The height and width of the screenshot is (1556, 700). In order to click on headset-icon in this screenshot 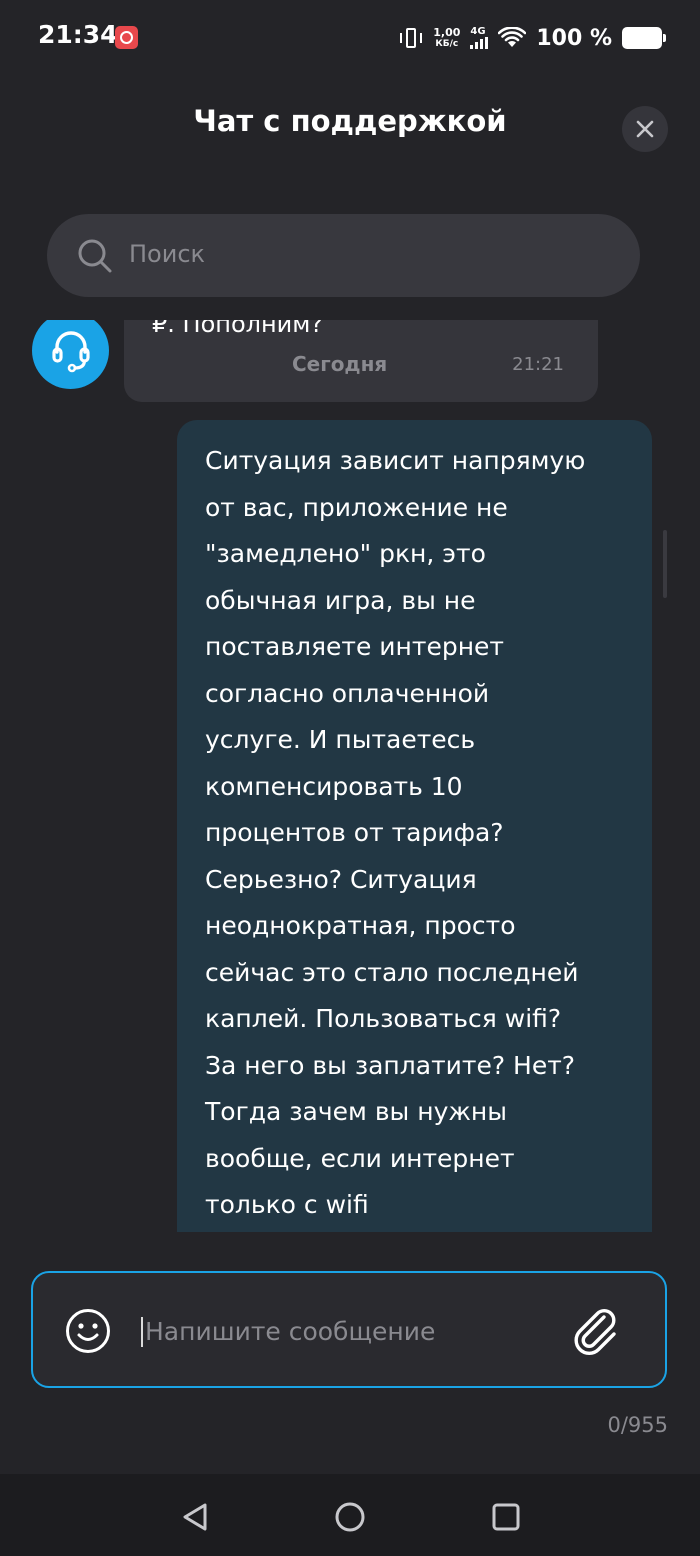, I will do `click(70, 351)`.